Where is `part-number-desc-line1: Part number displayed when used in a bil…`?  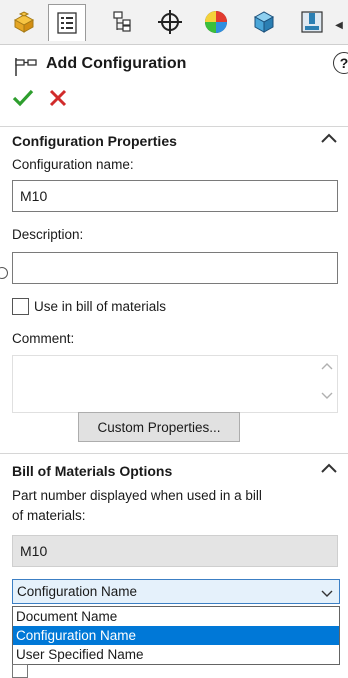 part-number-desc-line1: Part number displayed when used in a bil… is located at coordinates (137, 495).